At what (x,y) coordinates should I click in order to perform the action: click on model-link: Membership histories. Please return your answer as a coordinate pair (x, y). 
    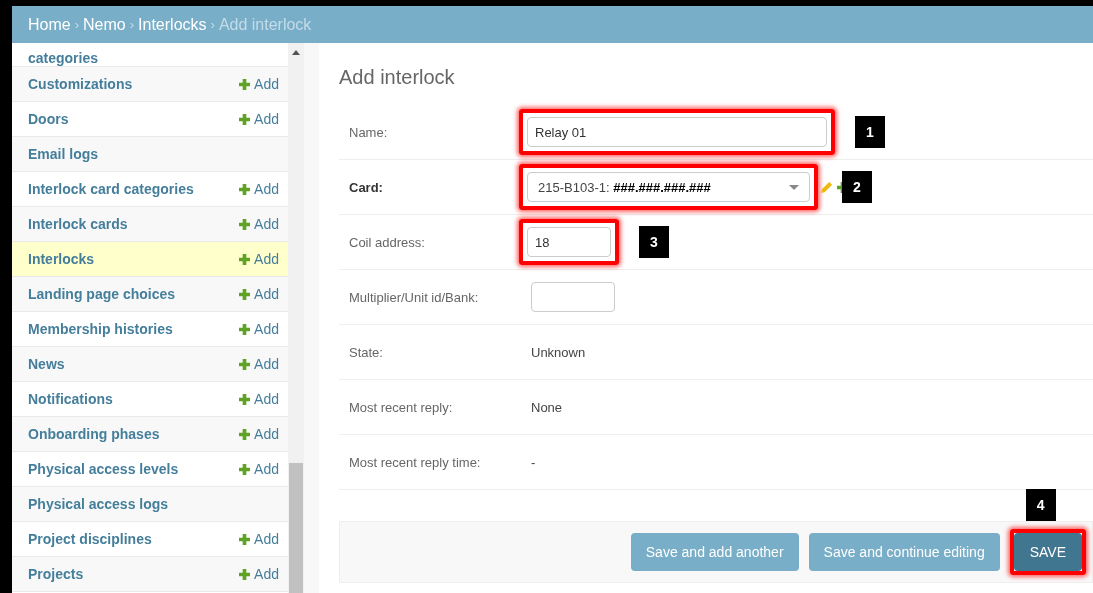
    Looking at the image, I should click on (100, 329).